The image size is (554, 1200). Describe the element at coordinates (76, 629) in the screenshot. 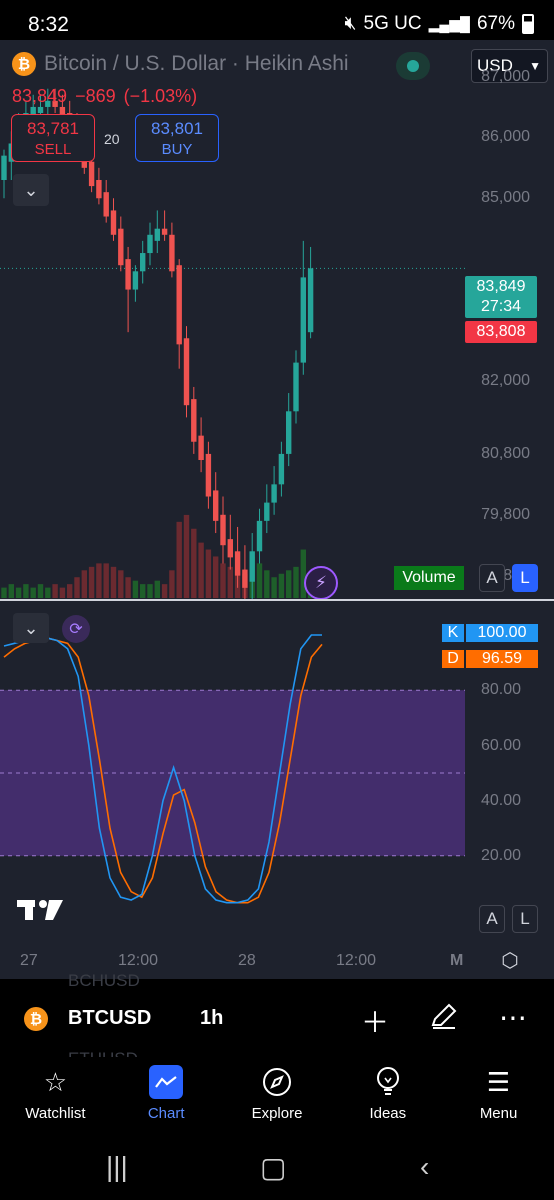

I see `sync-icon: ⟳` at that location.